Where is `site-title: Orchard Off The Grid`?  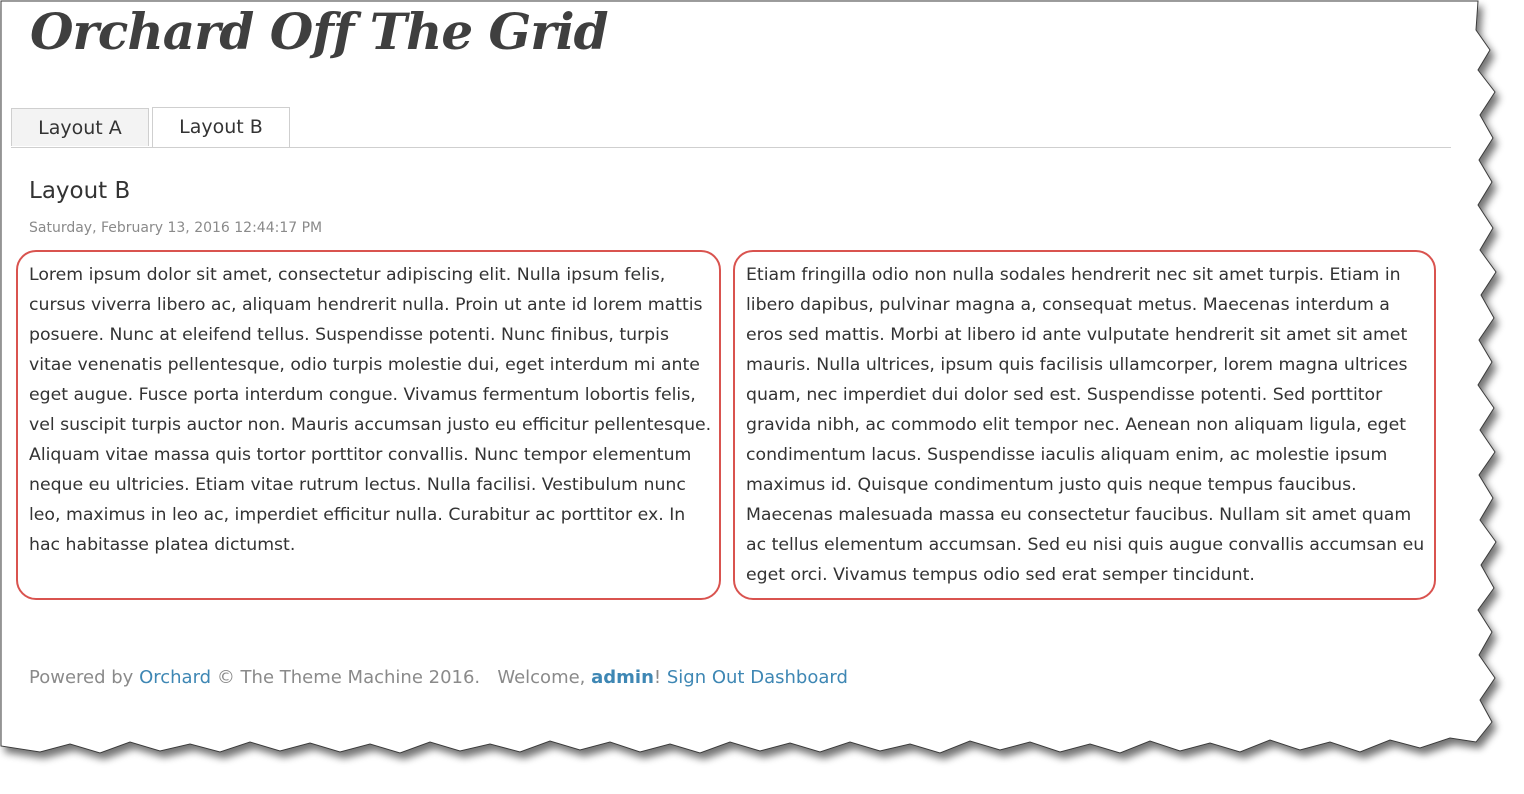 site-title: Orchard Off The Grid is located at coordinates (319, 31).